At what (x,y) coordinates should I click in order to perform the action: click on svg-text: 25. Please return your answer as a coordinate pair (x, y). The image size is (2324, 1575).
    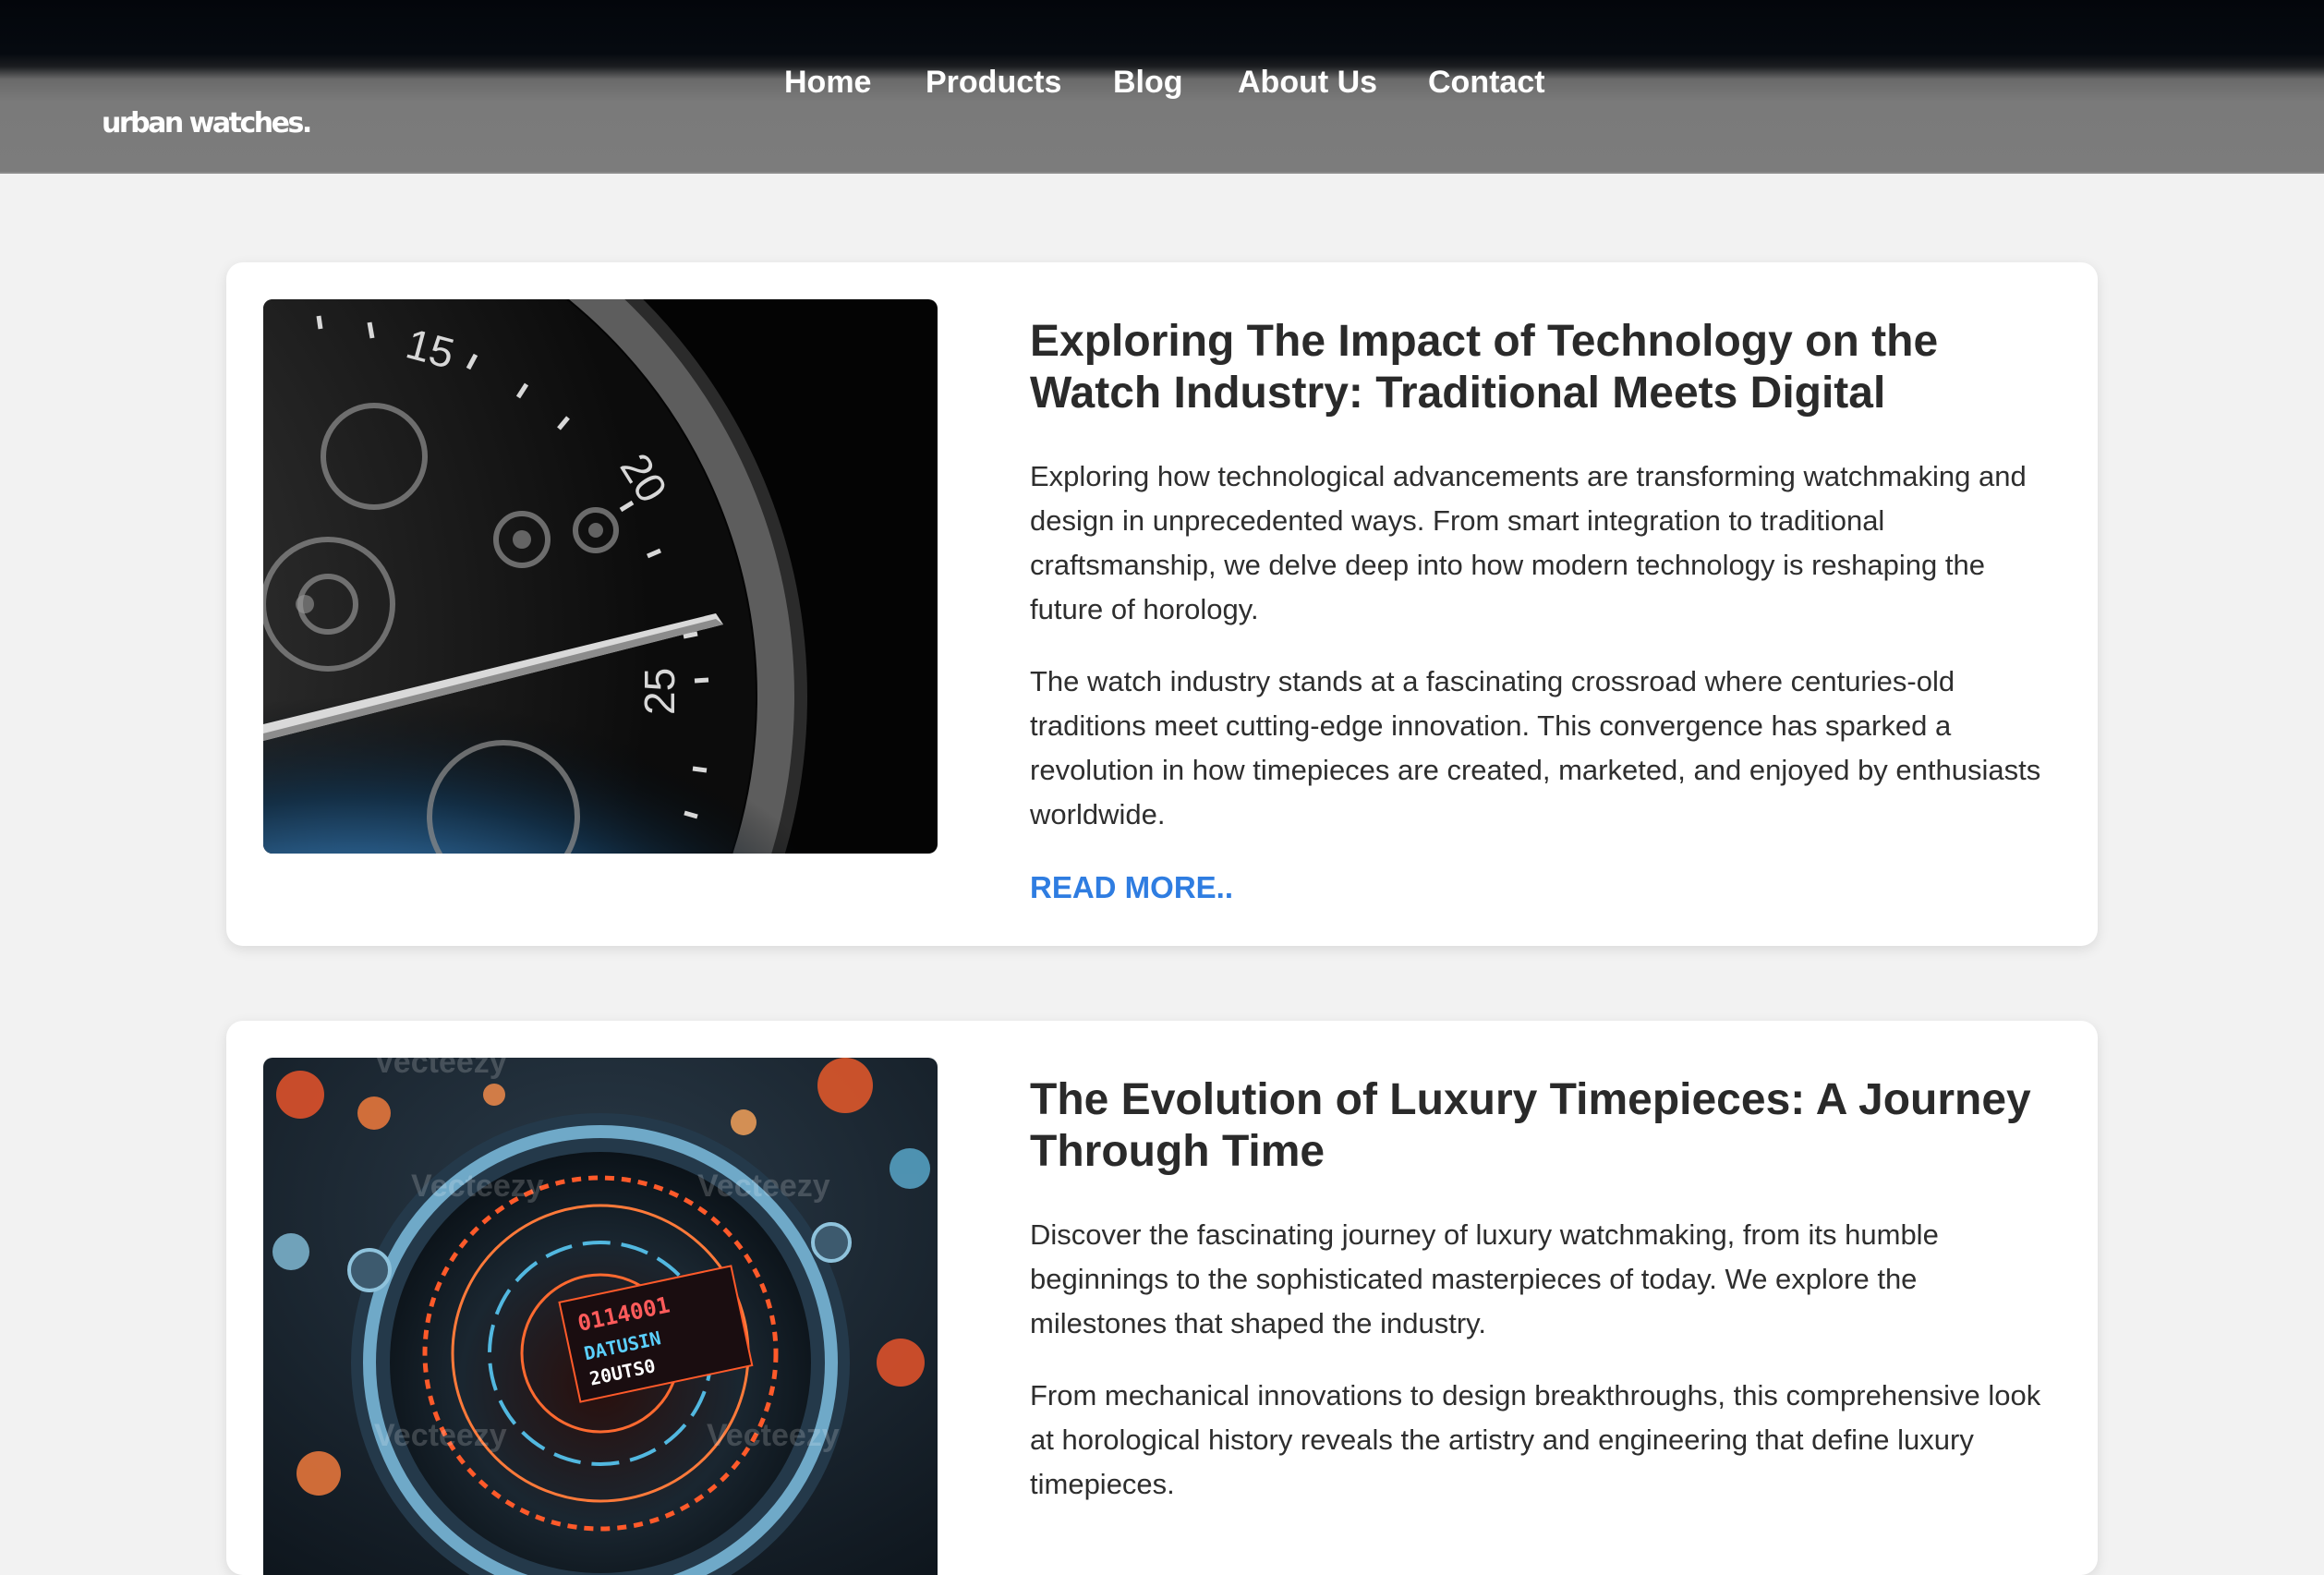
    Looking at the image, I should click on (659, 691).